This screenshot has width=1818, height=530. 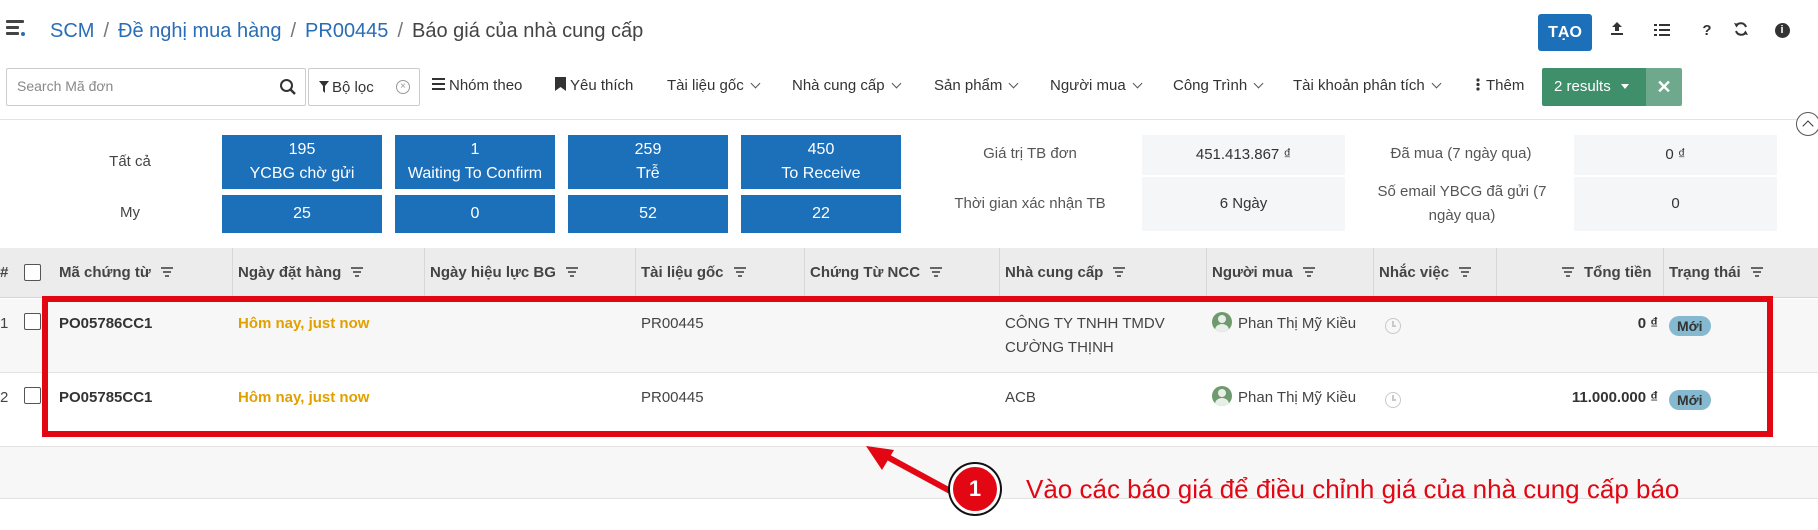 I want to click on active-filter-facet: Bộ lọc ×, so click(x=364, y=87).